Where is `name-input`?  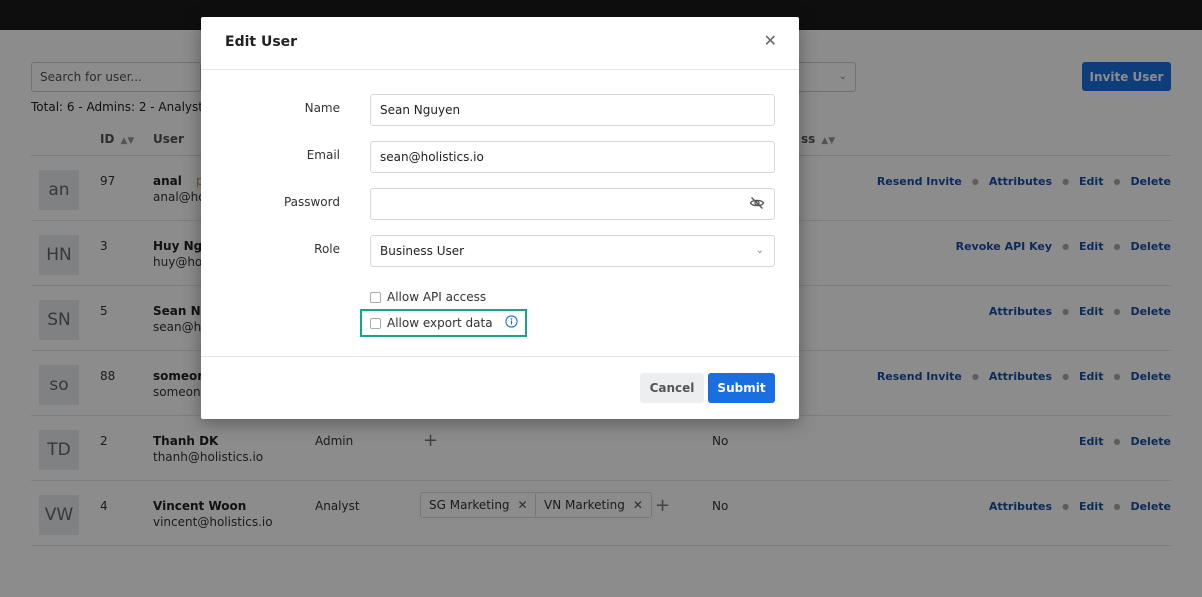 name-input is located at coordinates (572, 110).